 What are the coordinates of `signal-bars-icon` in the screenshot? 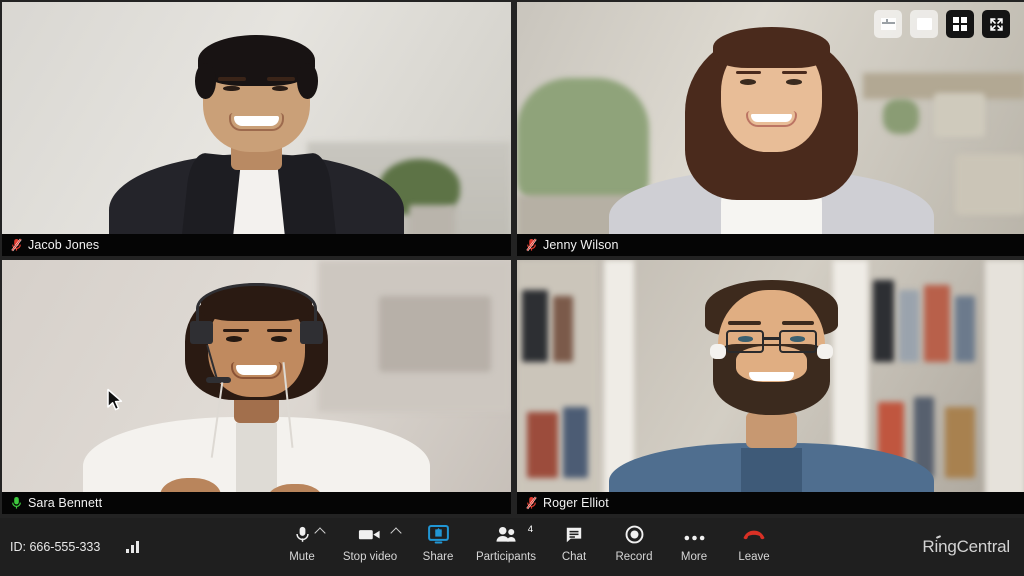 It's located at (133, 547).